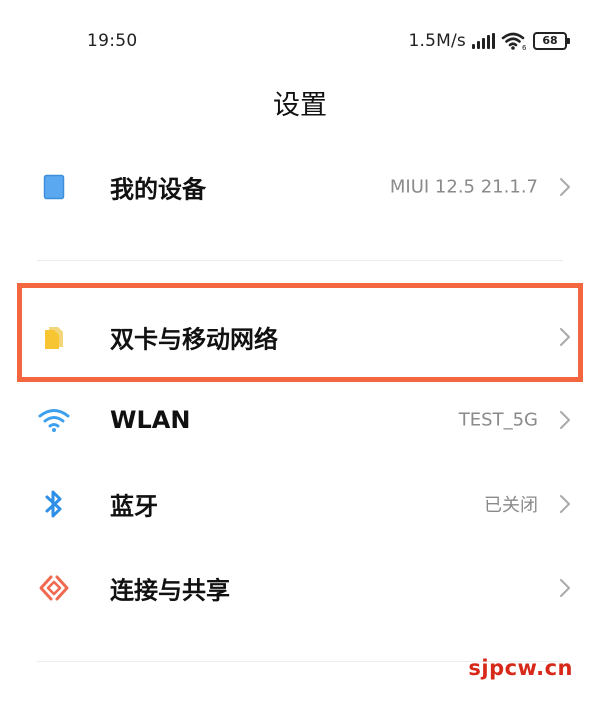  I want to click on page-title: 设置, so click(300, 105).